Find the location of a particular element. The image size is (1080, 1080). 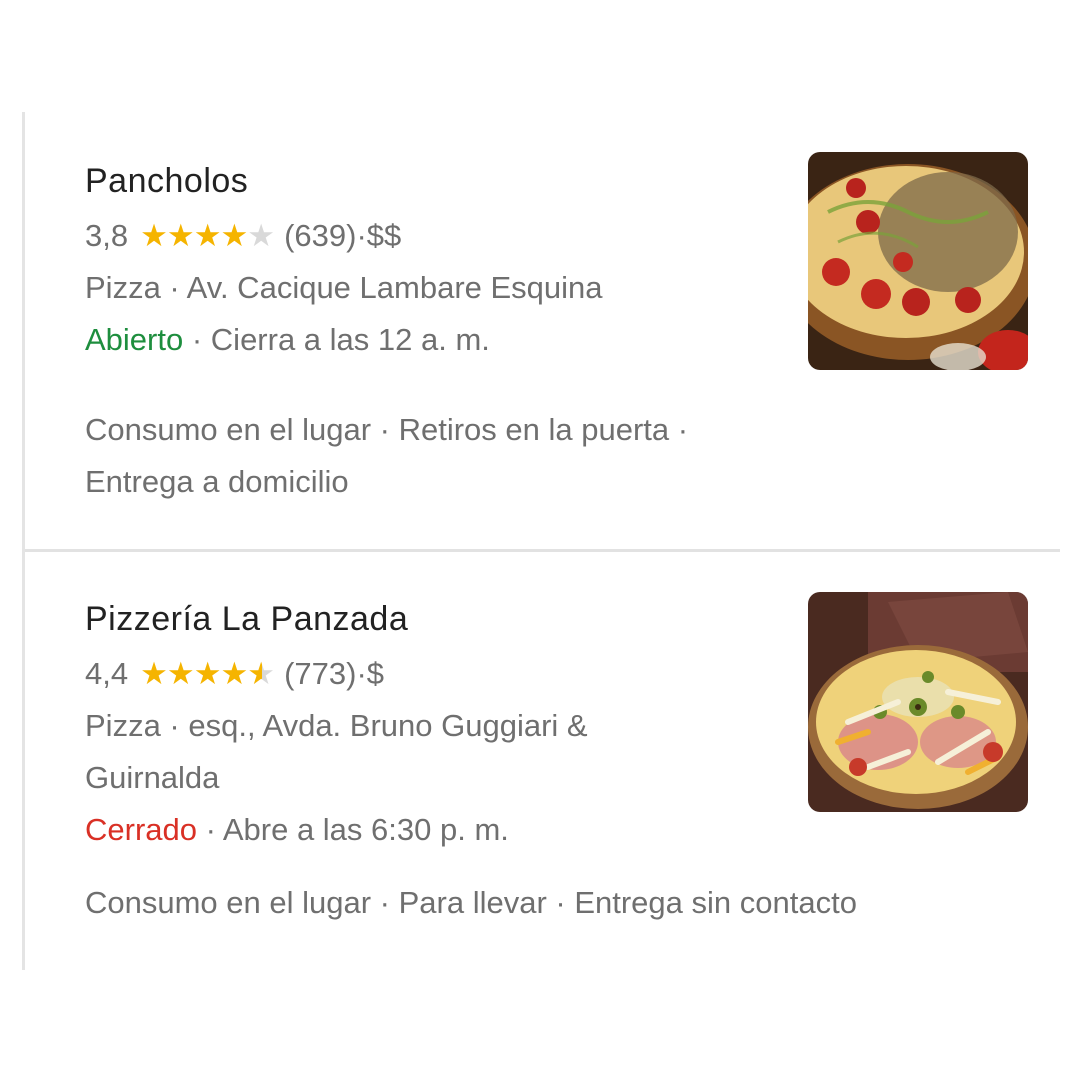

status-closed: Cerrado is located at coordinates (141, 829).